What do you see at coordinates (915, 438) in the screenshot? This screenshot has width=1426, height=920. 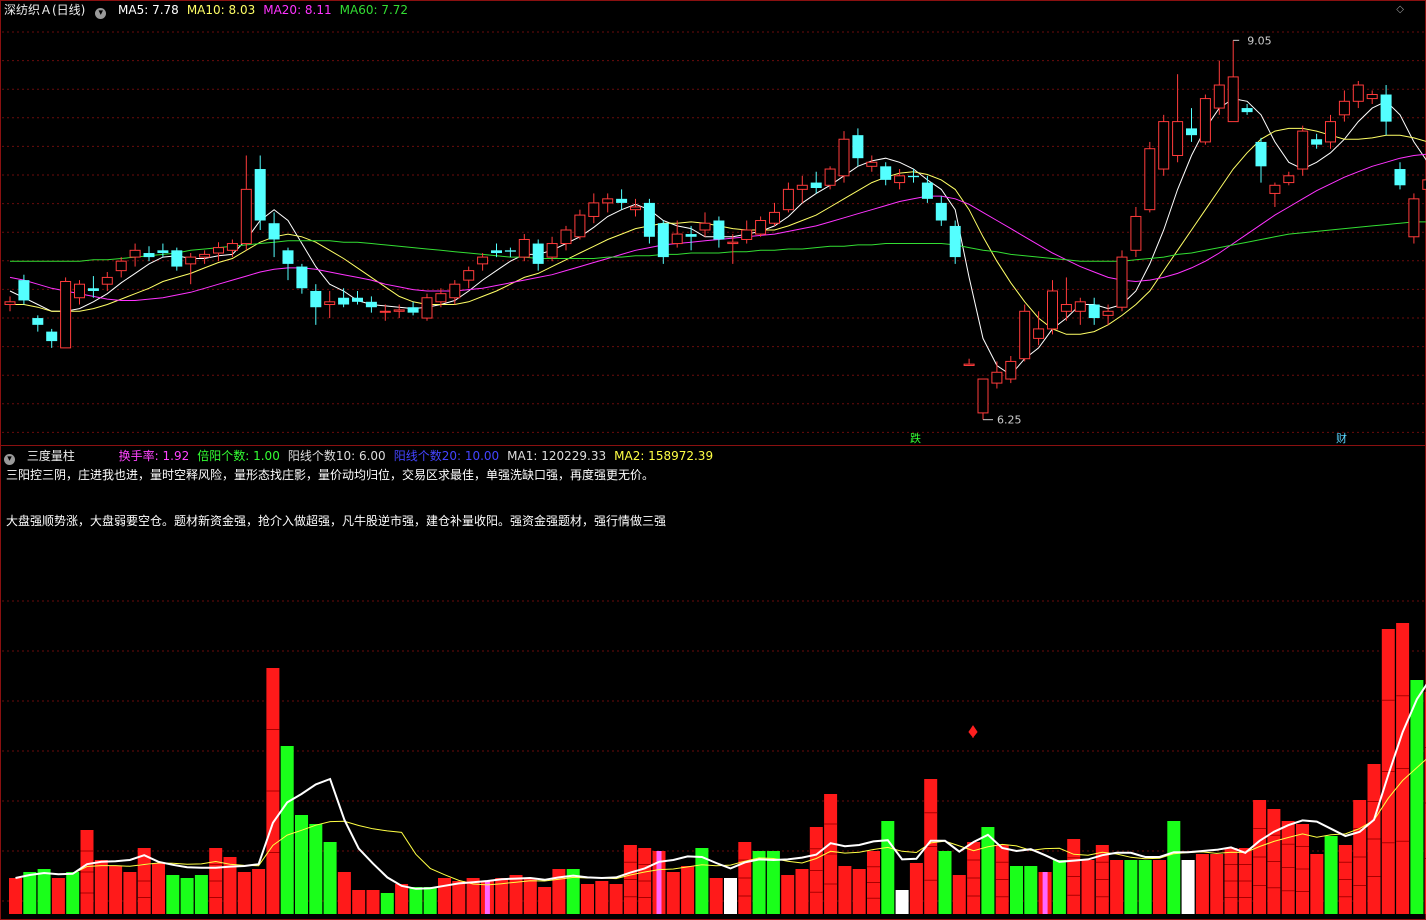 I see `tag-die: 跌` at bounding box center [915, 438].